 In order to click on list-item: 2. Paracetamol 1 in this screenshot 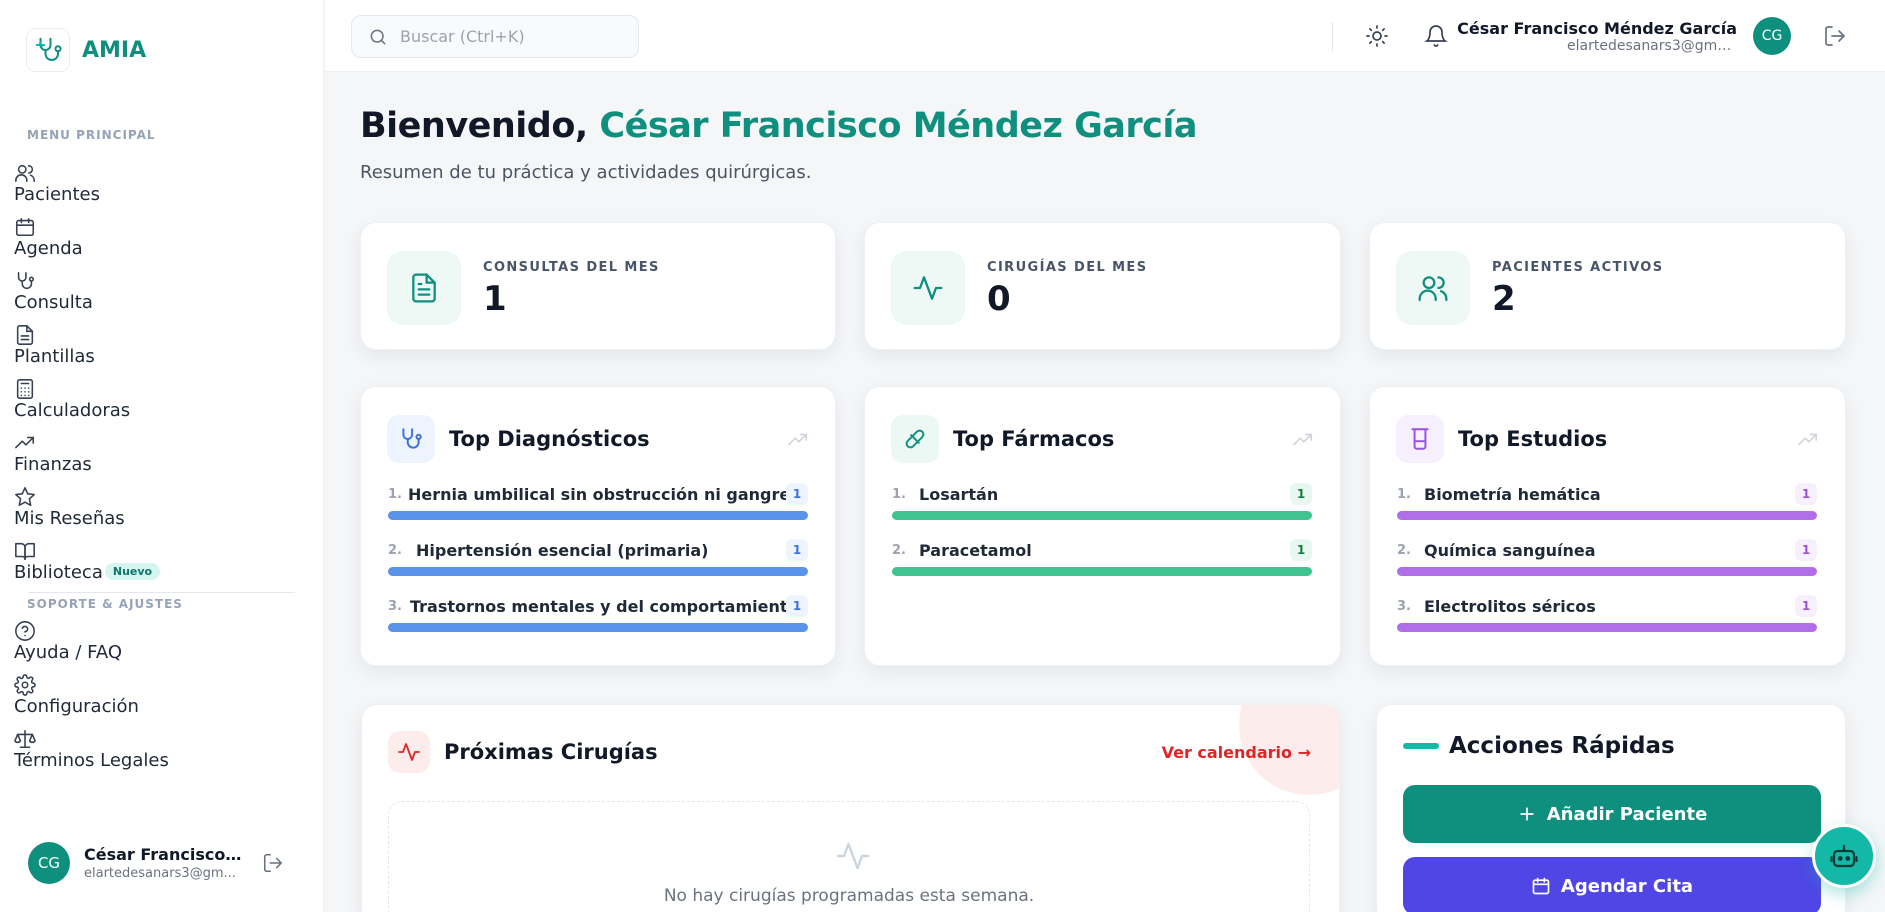, I will do `click(1102, 569)`.